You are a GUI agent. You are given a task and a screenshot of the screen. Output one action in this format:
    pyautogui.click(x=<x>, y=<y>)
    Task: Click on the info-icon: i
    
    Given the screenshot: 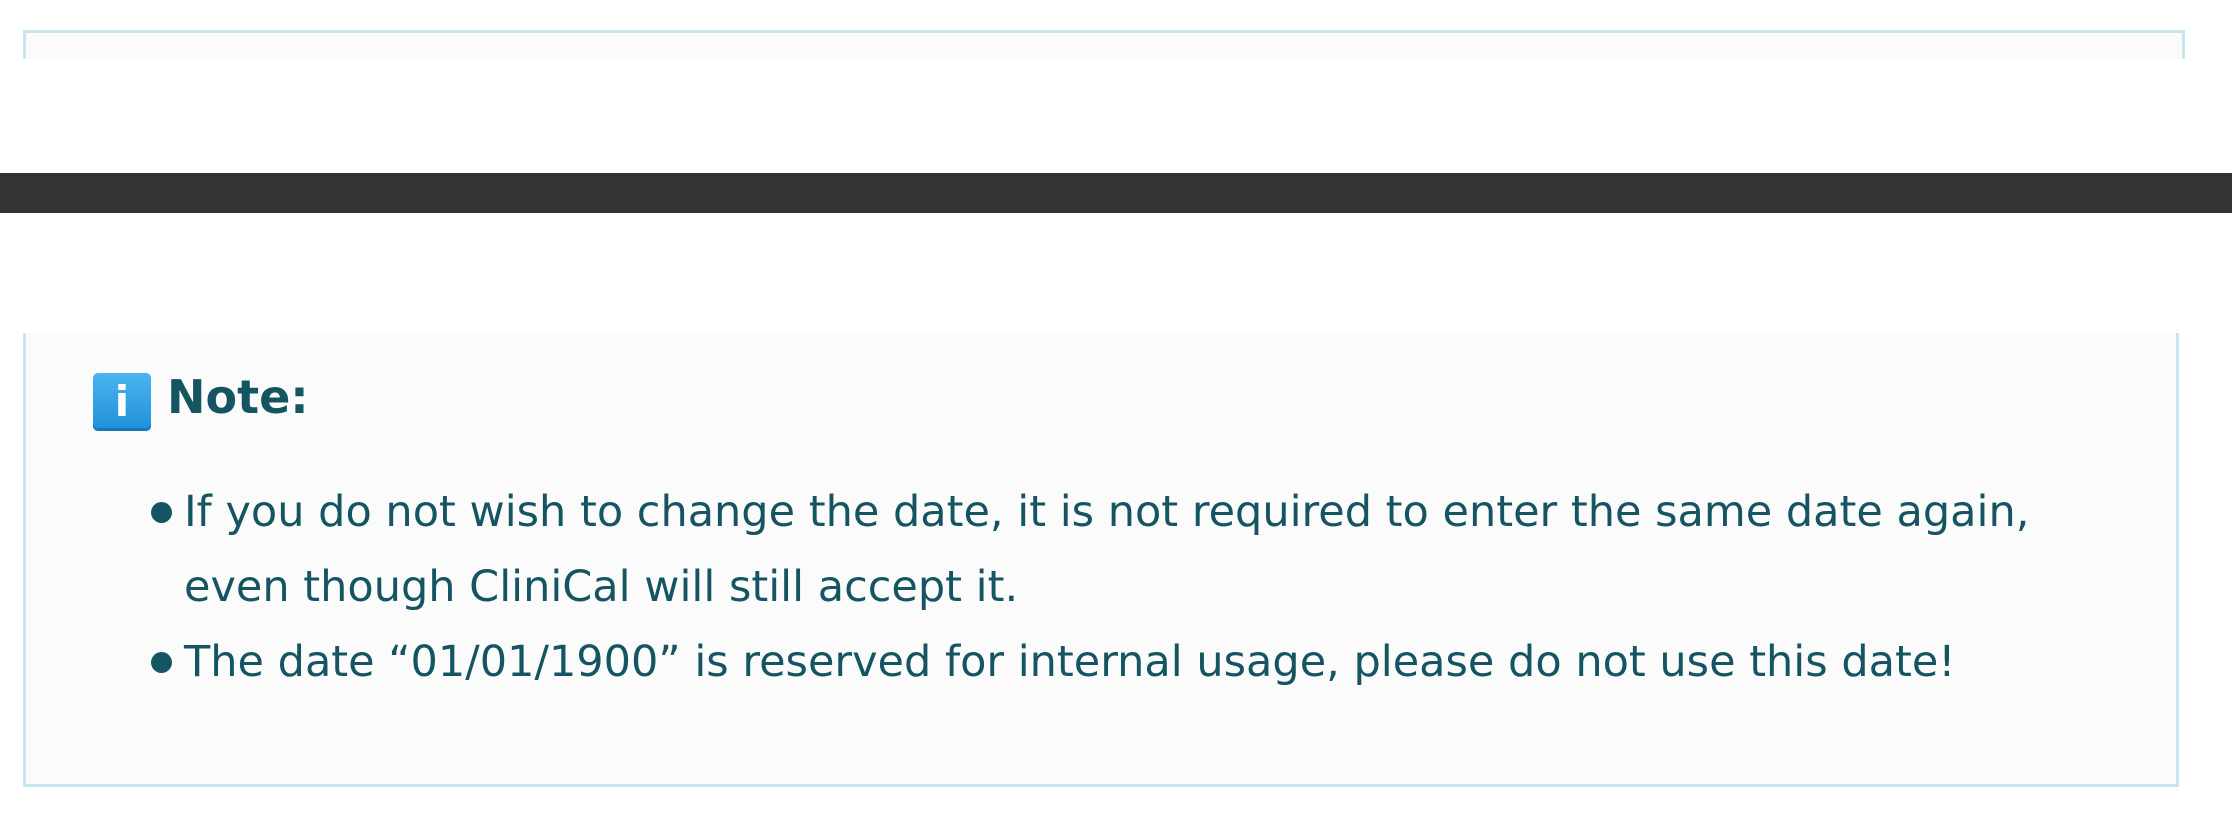 What is the action you would take?
    pyautogui.click(x=122, y=402)
    